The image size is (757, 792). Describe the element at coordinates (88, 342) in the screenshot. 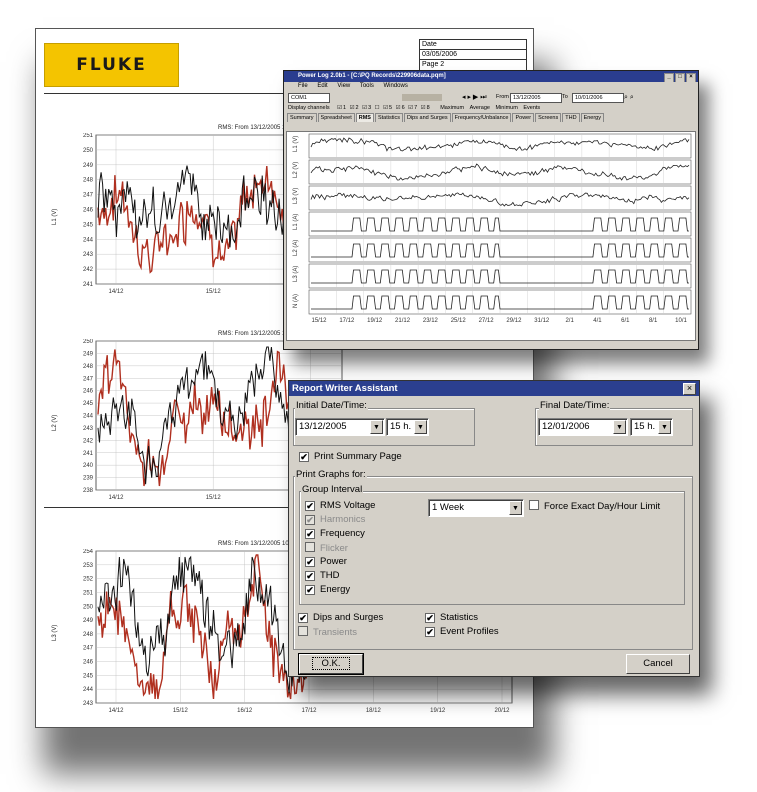

I see `y-tick-label: 250` at that location.